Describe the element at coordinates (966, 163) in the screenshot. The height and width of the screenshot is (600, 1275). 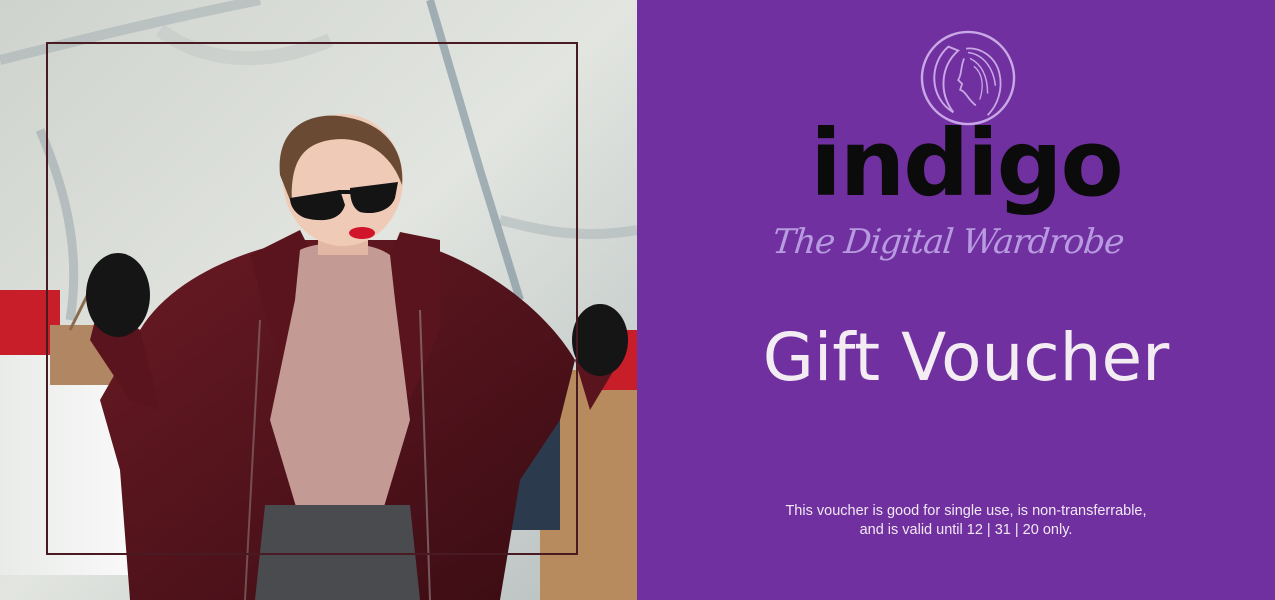
I see `brand-name: indigo` at that location.